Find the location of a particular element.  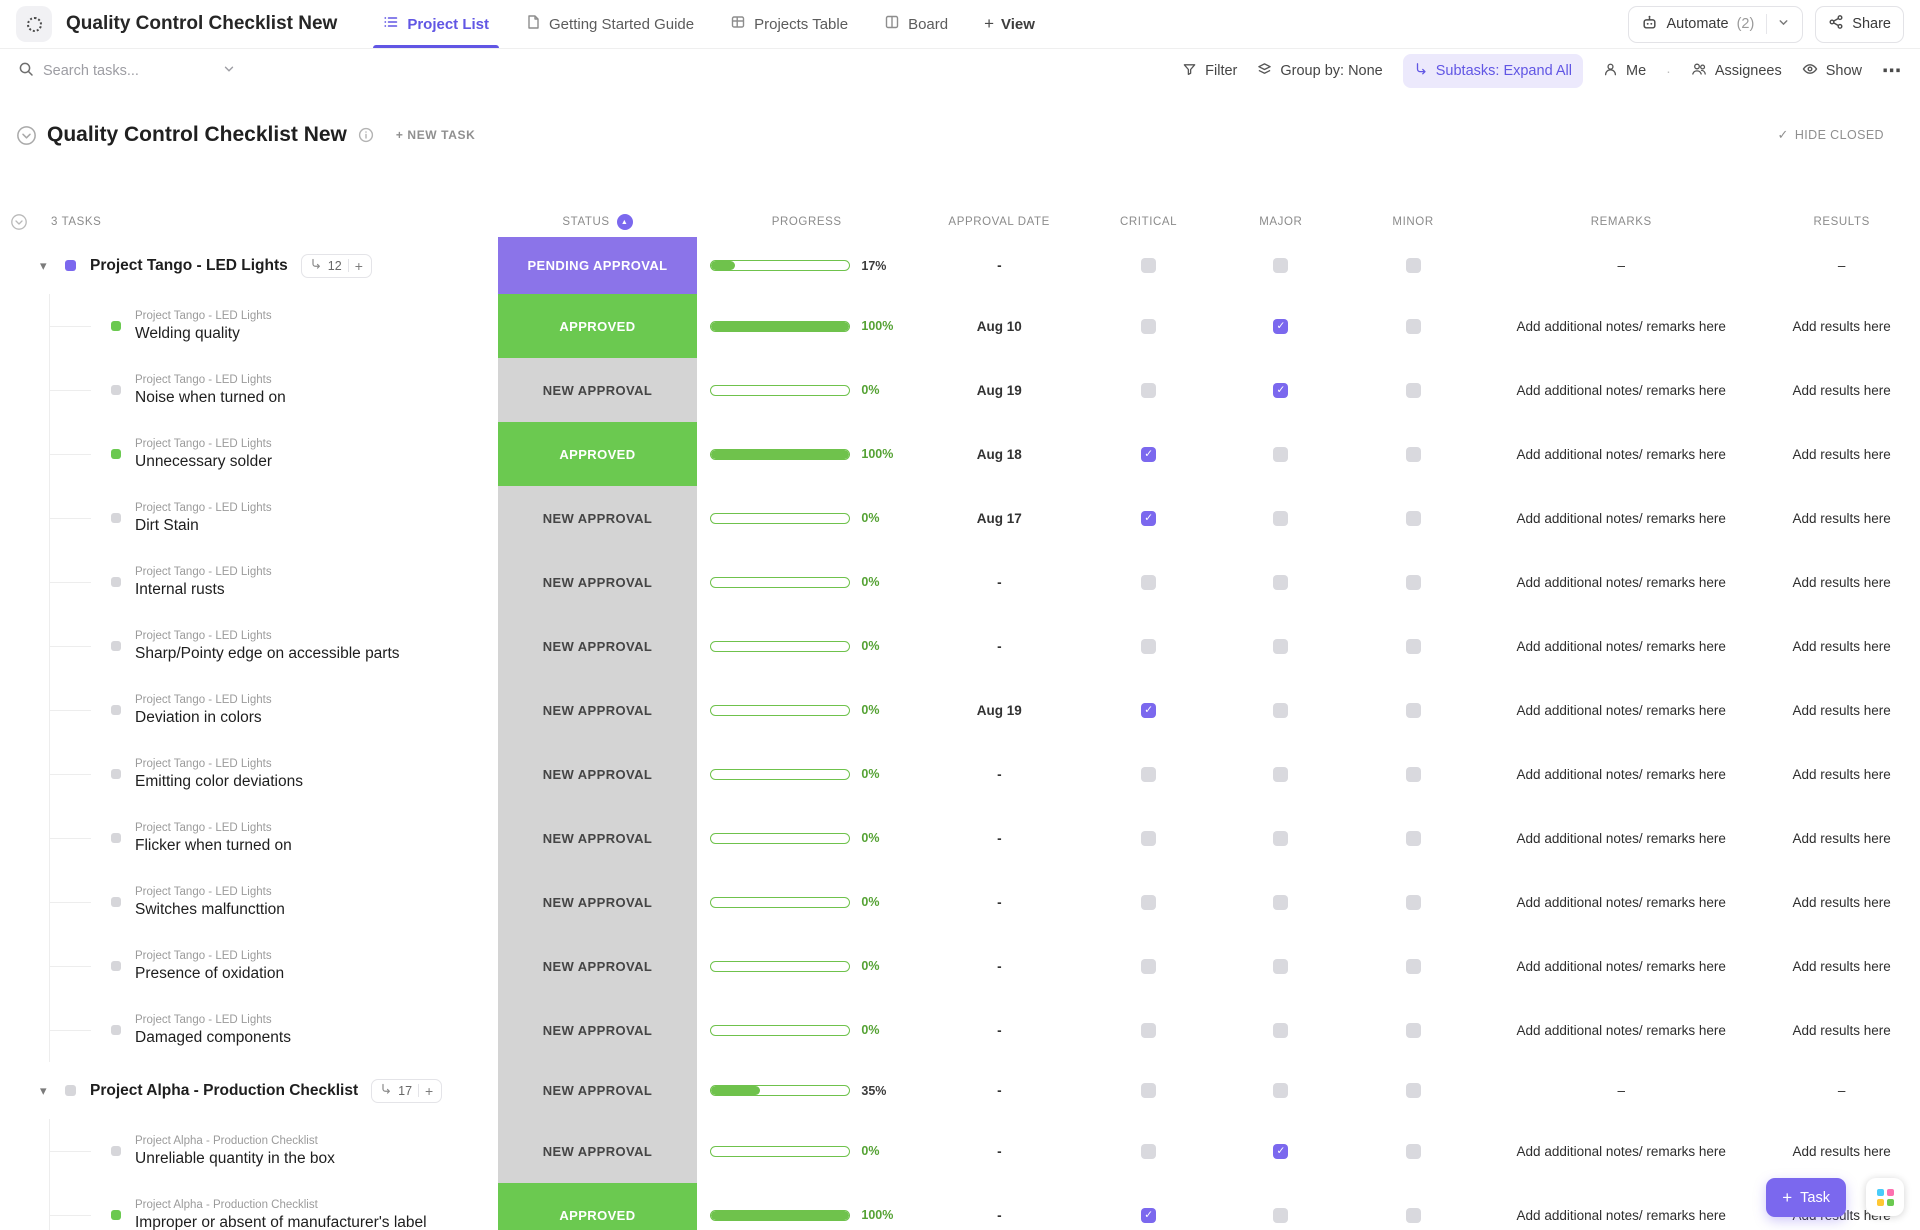

task-title: Dirt Stain is located at coordinates (203, 526).